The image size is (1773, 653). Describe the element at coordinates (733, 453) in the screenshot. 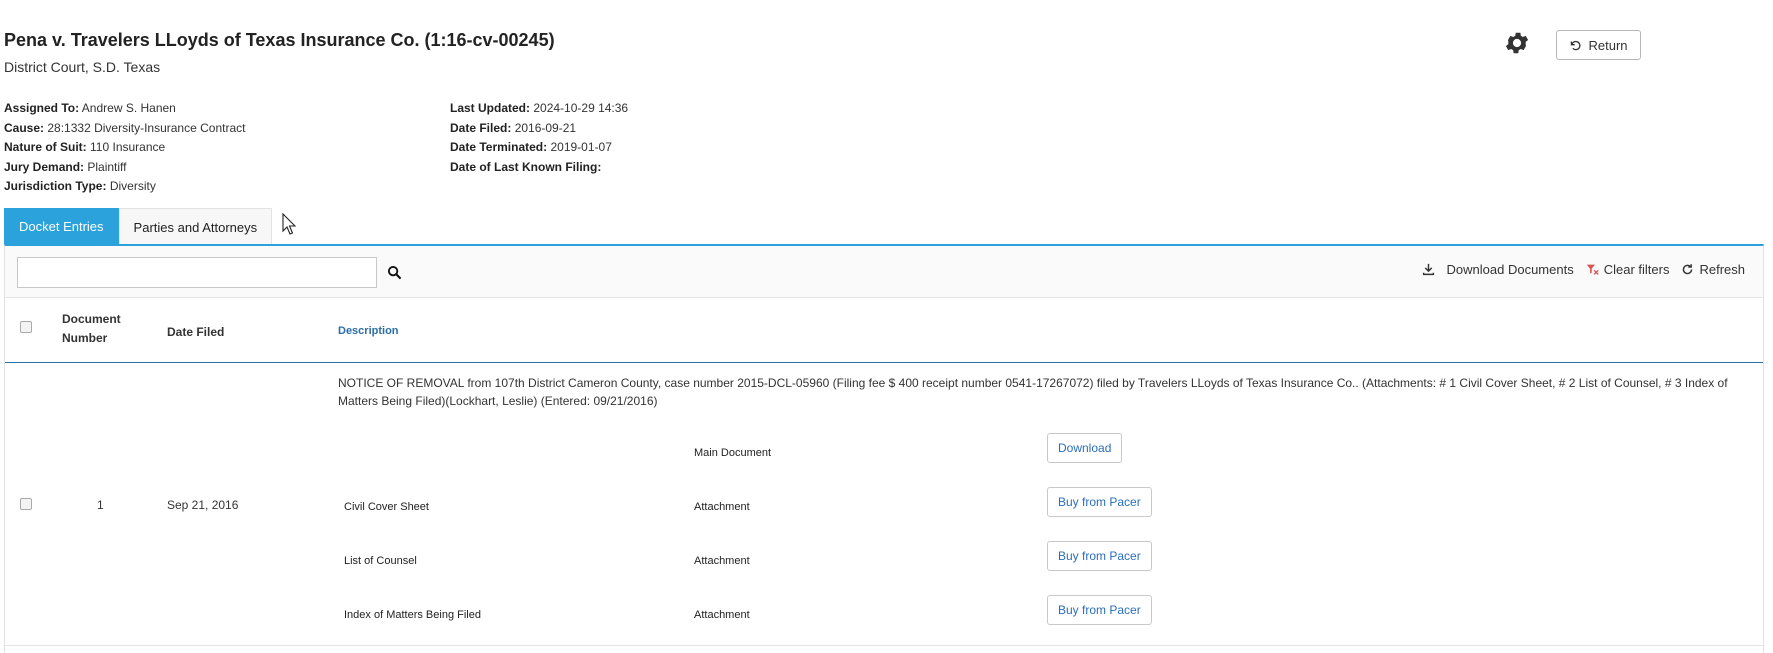

I see `document-type: Main Document` at that location.